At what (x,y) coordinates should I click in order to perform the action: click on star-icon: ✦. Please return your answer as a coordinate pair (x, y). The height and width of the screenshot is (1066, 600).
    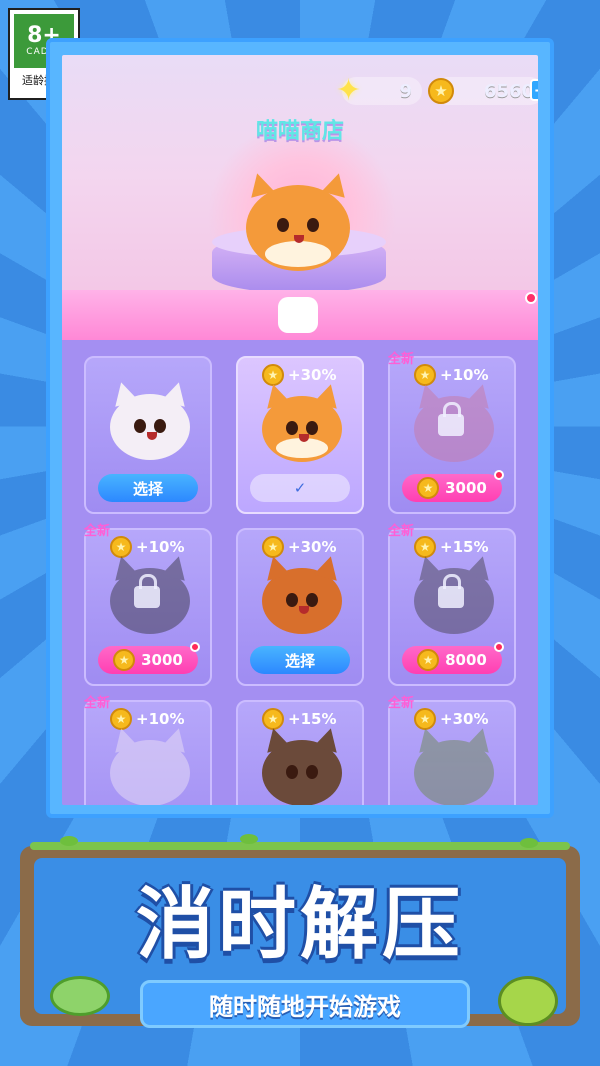
    Looking at the image, I should click on (349, 90).